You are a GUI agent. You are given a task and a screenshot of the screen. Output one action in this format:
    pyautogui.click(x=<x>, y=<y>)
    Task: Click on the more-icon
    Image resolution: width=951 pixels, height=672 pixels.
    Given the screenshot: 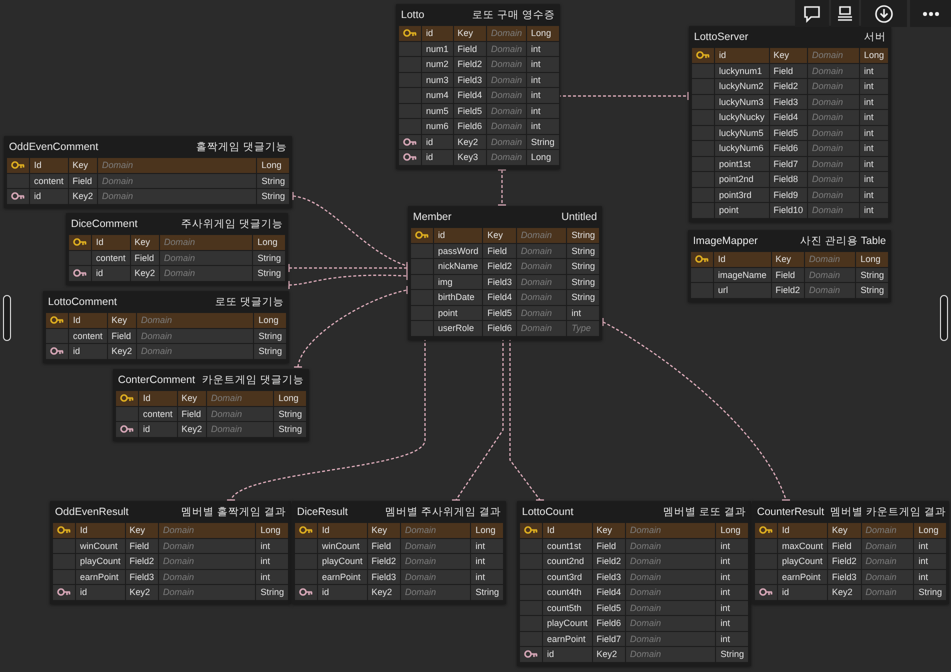 What is the action you would take?
    pyautogui.click(x=930, y=14)
    